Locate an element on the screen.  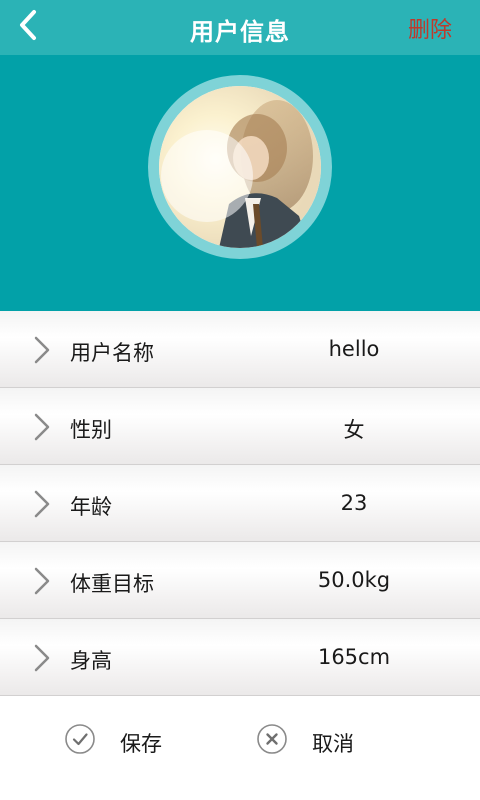
top-bar: 用户信息 删除 is located at coordinates (240, 27).